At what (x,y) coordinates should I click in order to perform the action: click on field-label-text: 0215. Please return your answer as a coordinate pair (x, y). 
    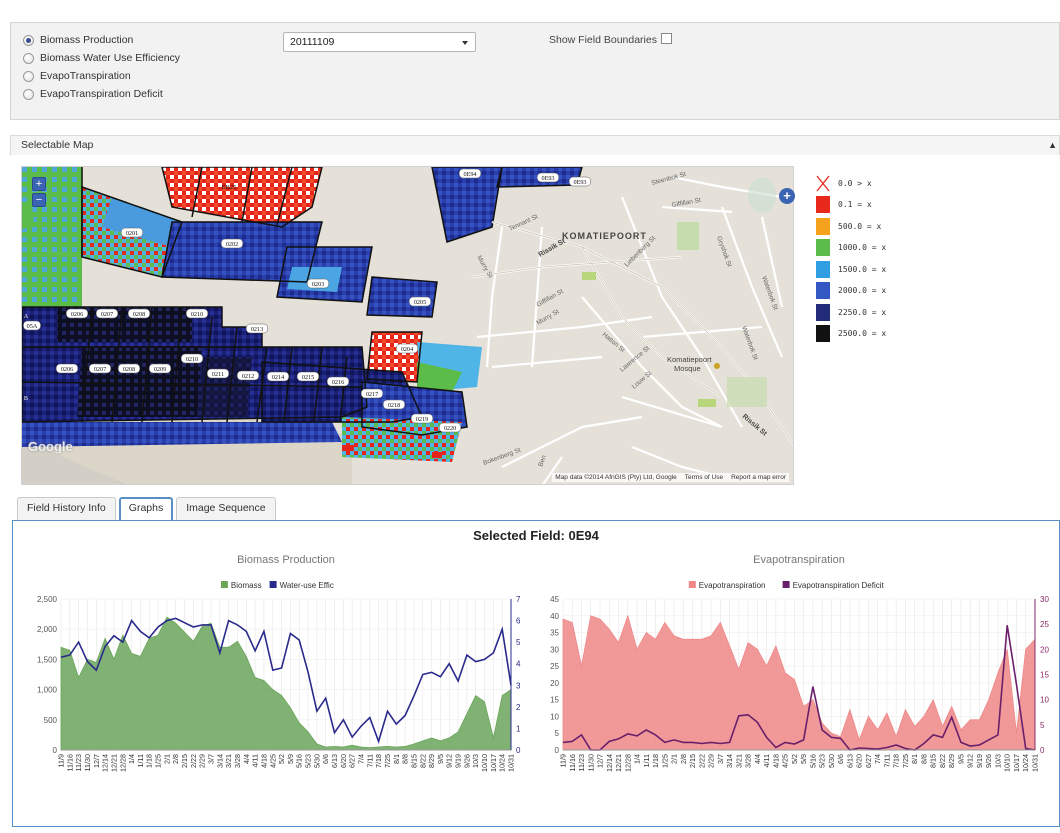
    Looking at the image, I should click on (308, 377).